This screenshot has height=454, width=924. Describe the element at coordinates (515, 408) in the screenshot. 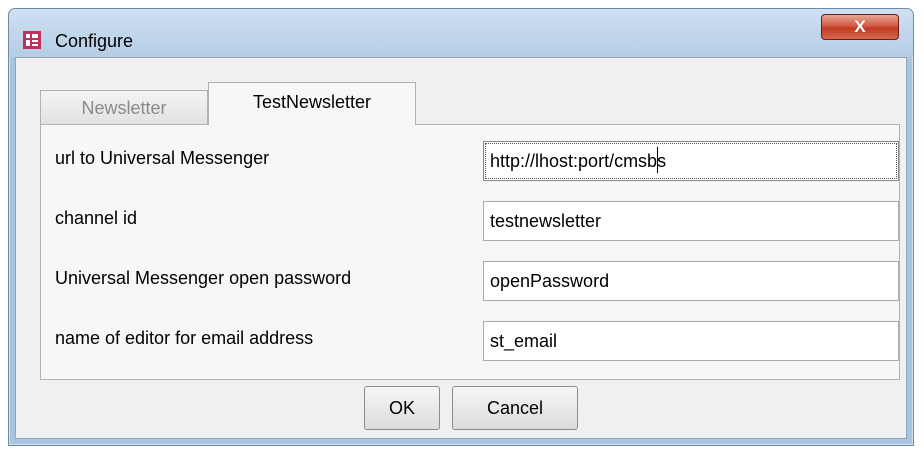

I see `cancel-button: Cancel` at that location.